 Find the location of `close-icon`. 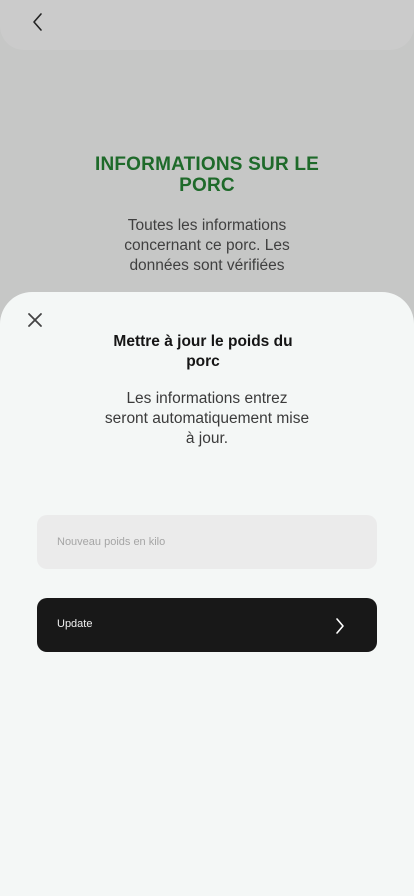

close-icon is located at coordinates (35, 322).